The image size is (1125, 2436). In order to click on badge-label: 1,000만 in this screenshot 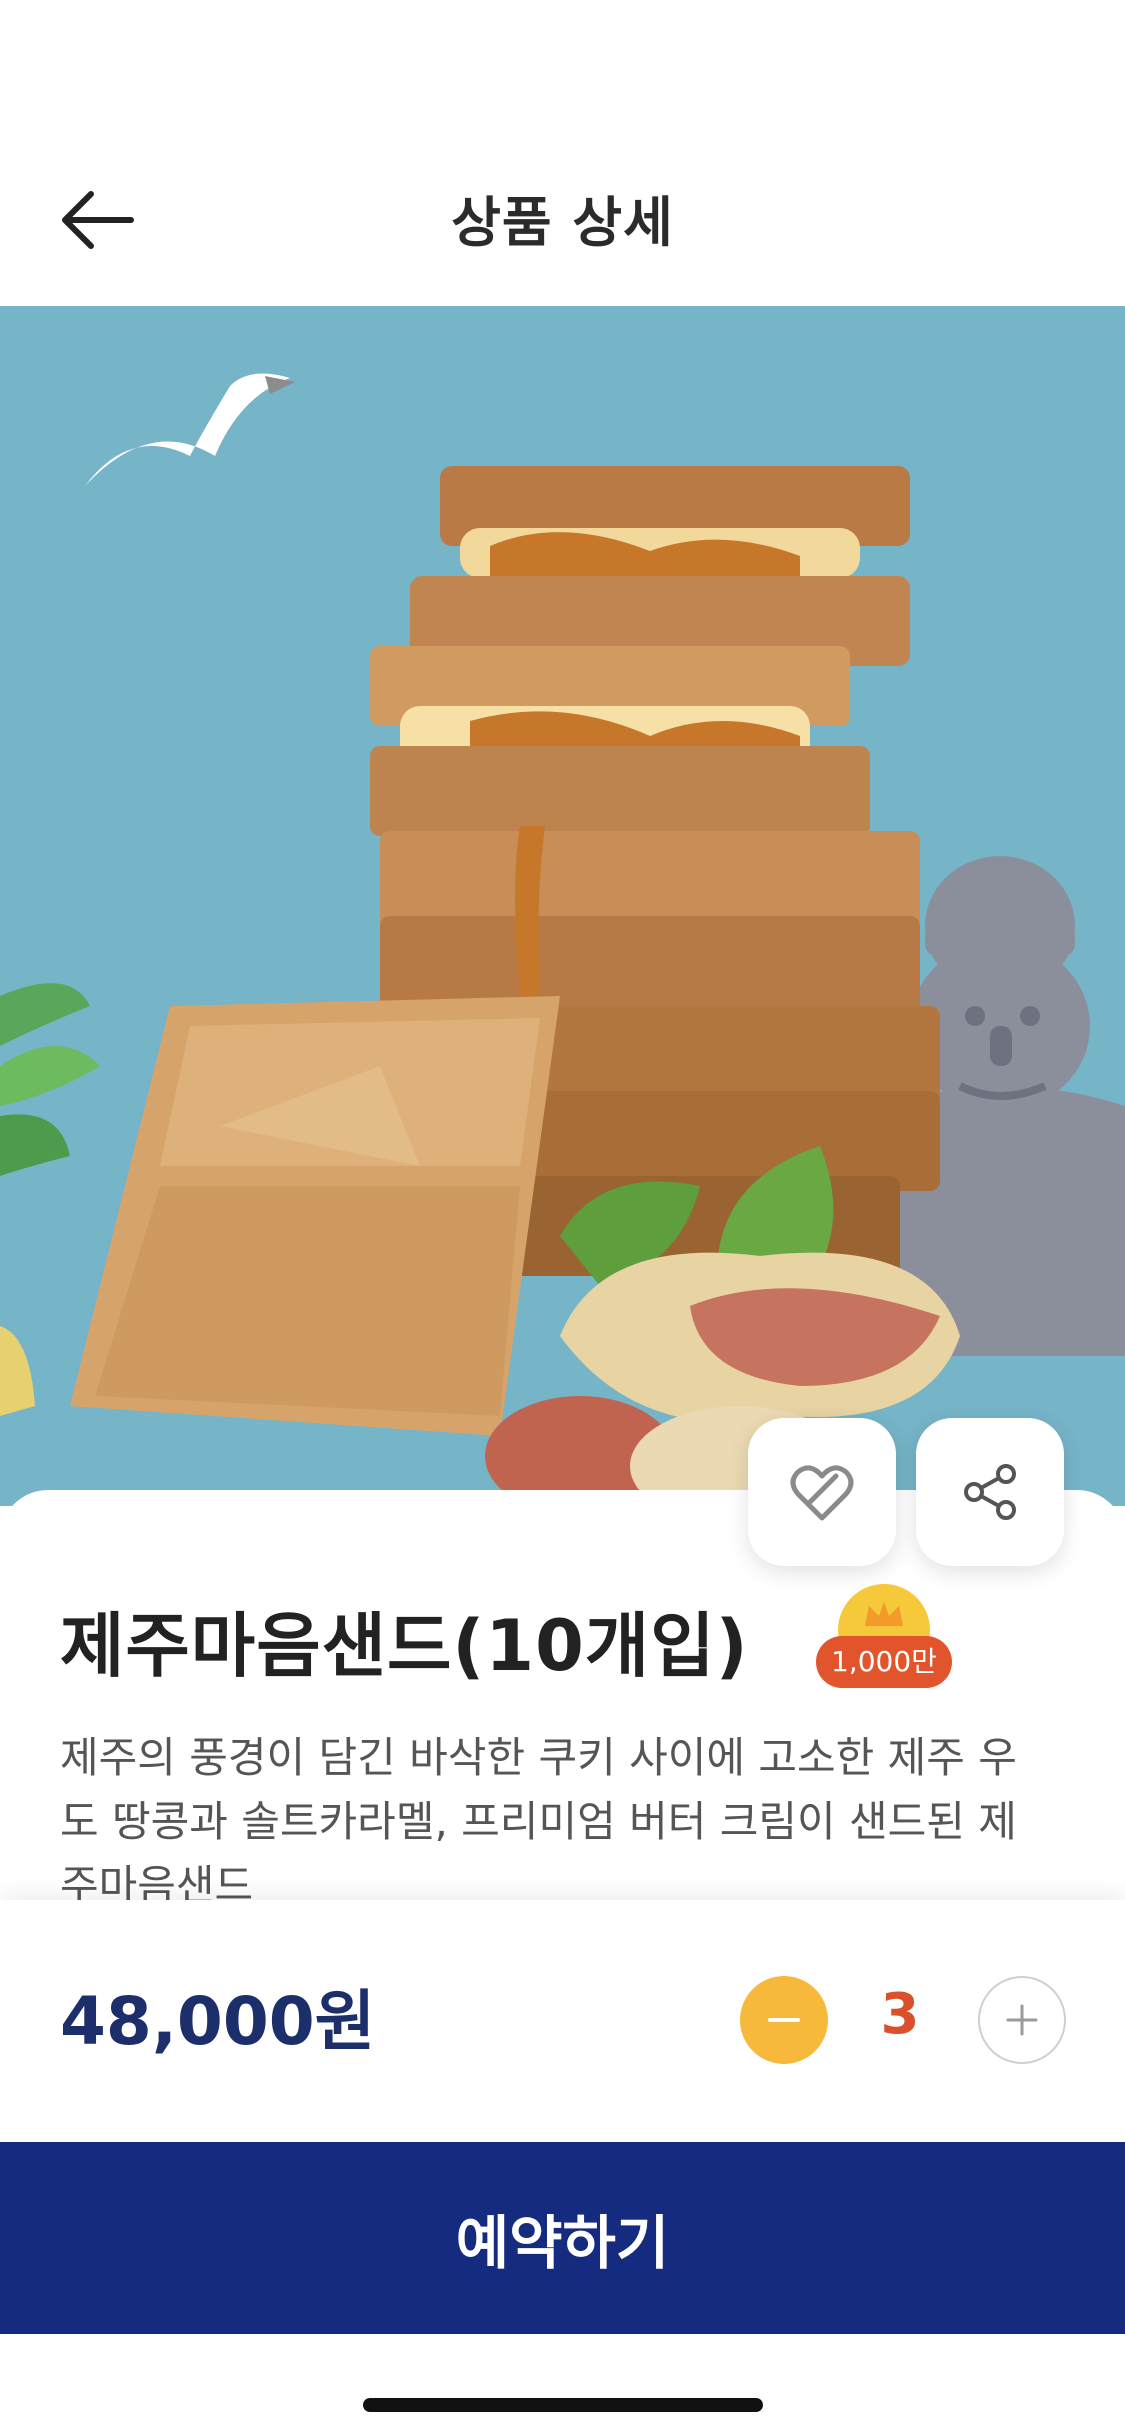, I will do `click(884, 1662)`.